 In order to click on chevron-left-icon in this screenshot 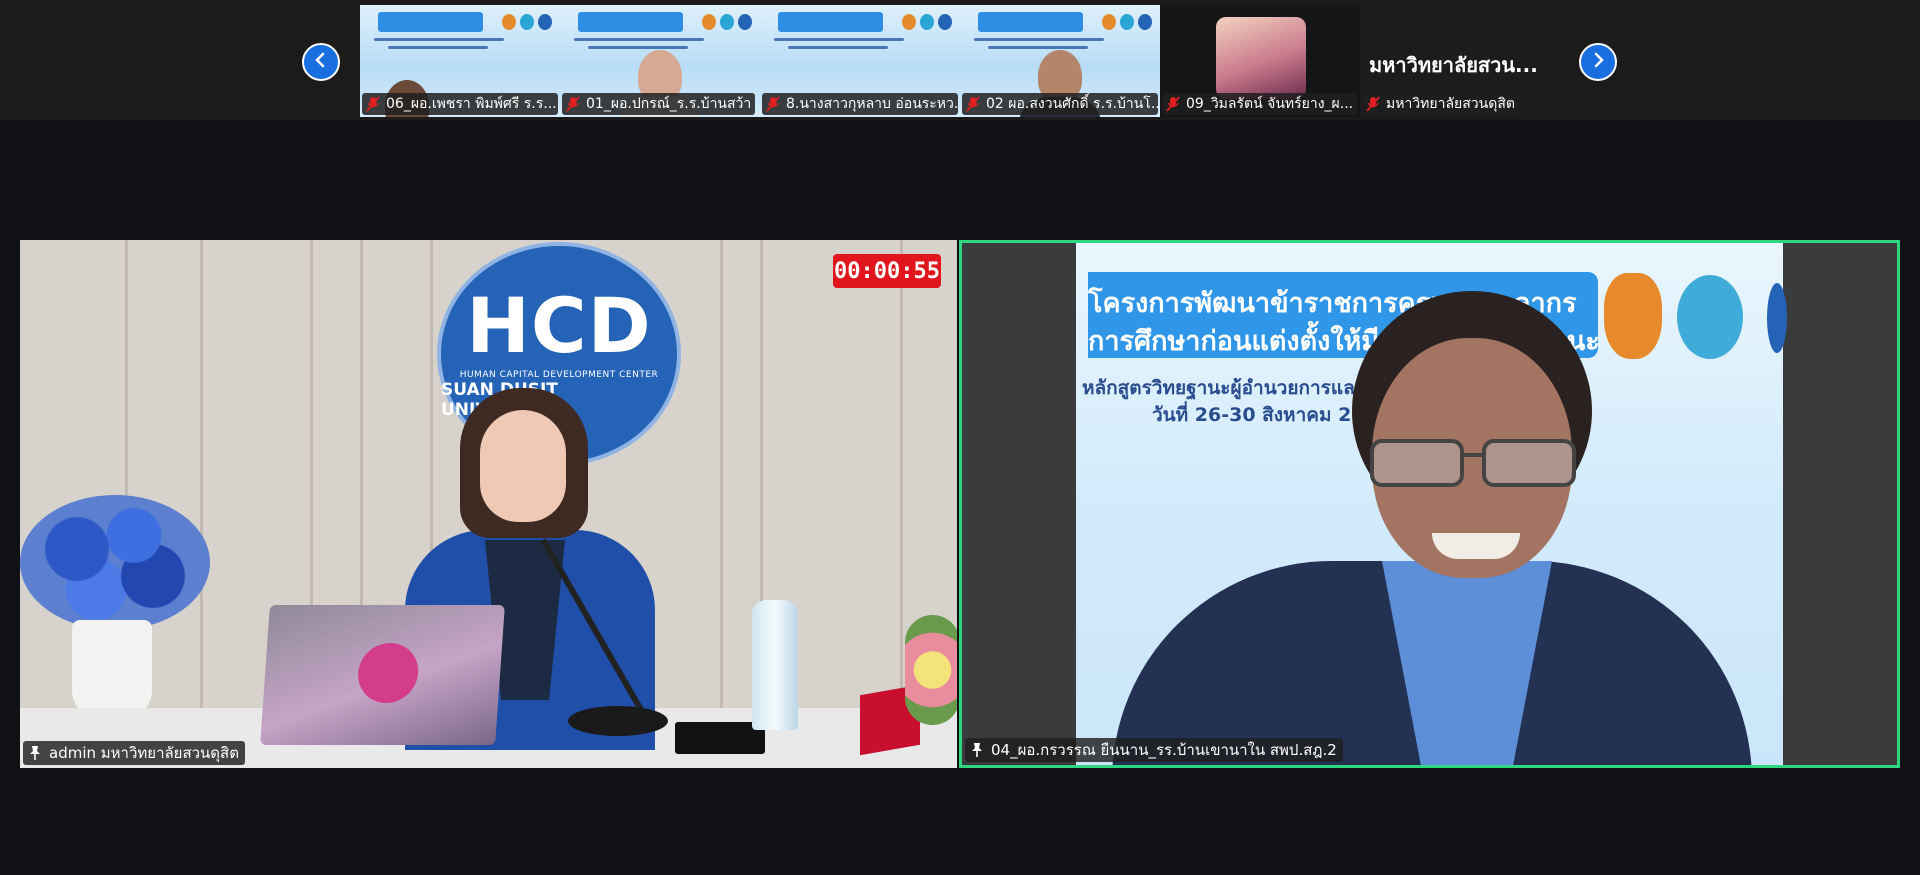, I will do `click(321, 62)`.